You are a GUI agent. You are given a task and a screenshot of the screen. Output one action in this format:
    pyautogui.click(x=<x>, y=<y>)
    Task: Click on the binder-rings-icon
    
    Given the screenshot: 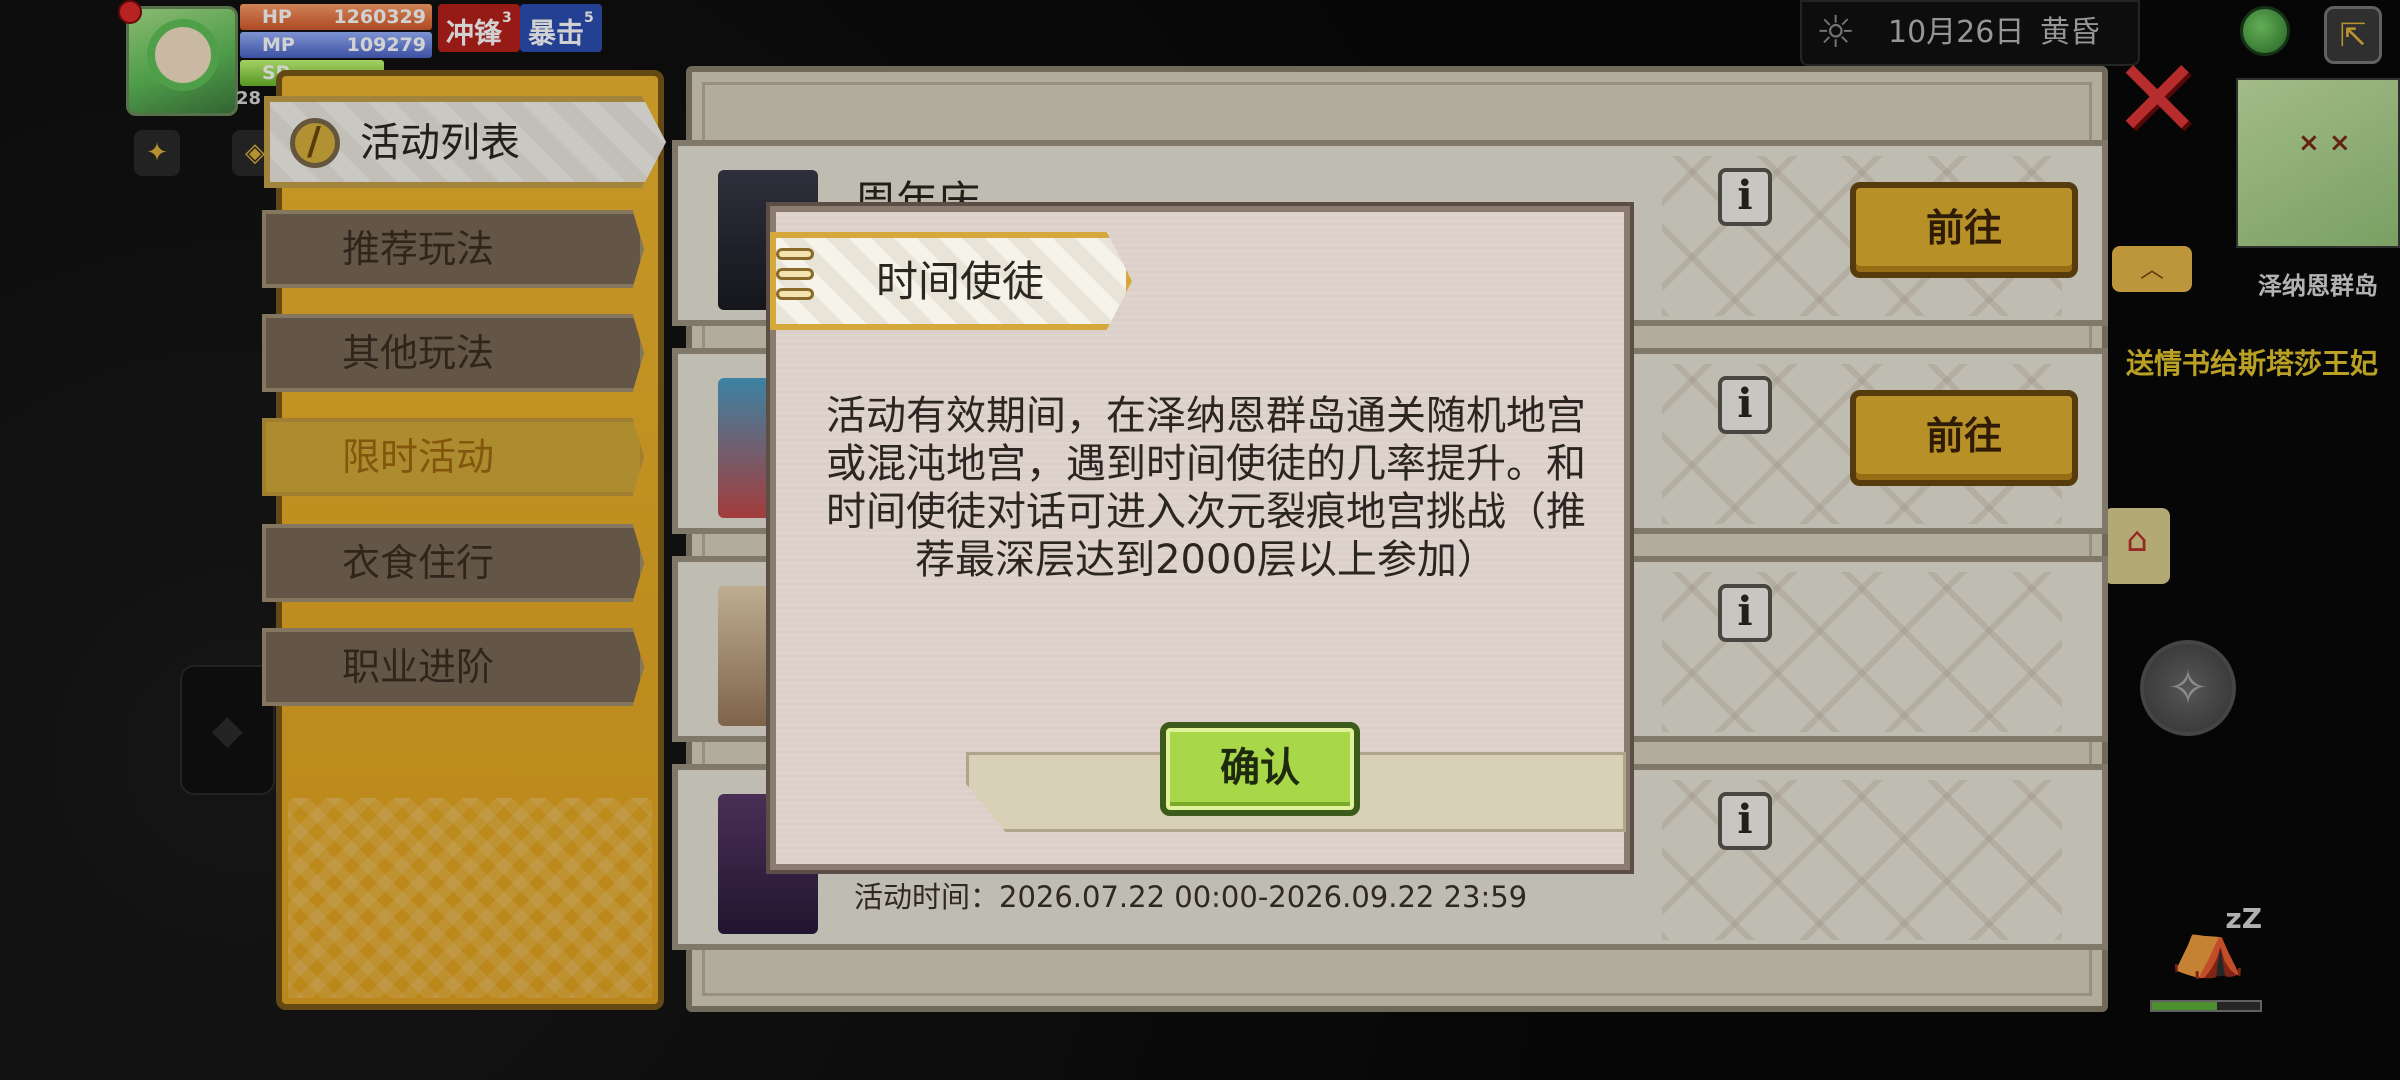 What is the action you would take?
    pyautogui.click(x=796, y=283)
    